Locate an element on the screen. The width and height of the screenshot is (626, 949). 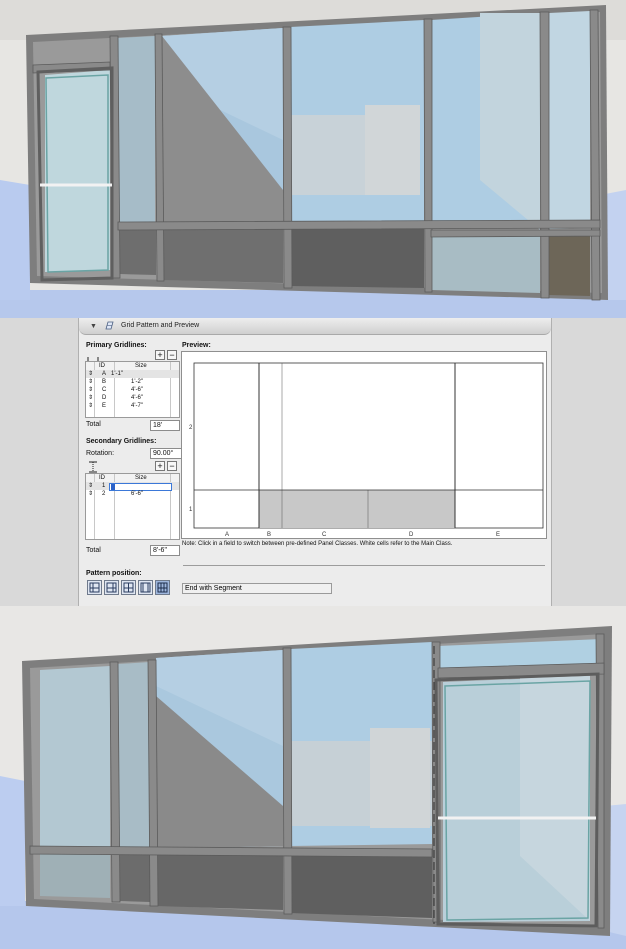
col-label-c: C is located at coordinates (324, 535).